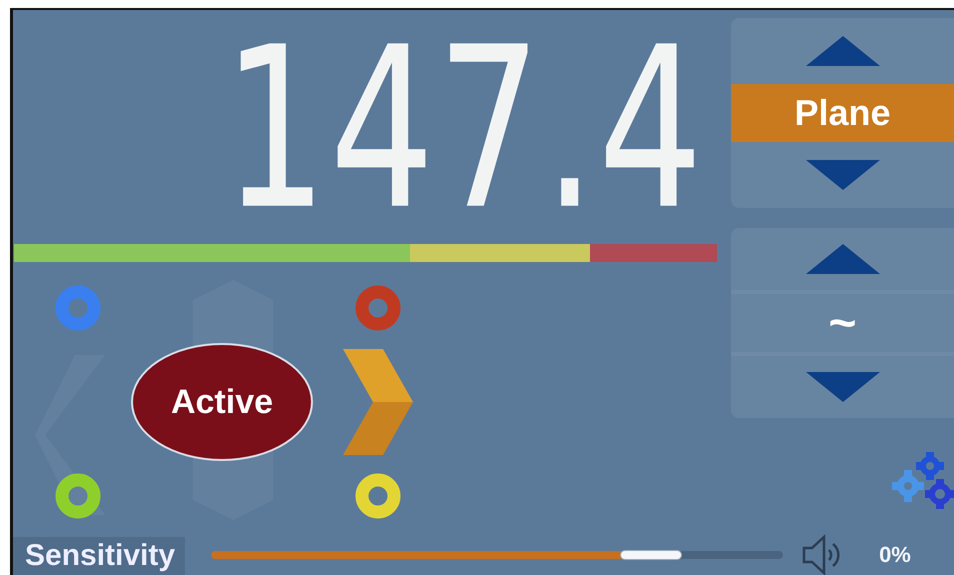 The width and height of the screenshot is (954, 575). What do you see at coordinates (922, 482) in the screenshot?
I see `gears-icon` at bounding box center [922, 482].